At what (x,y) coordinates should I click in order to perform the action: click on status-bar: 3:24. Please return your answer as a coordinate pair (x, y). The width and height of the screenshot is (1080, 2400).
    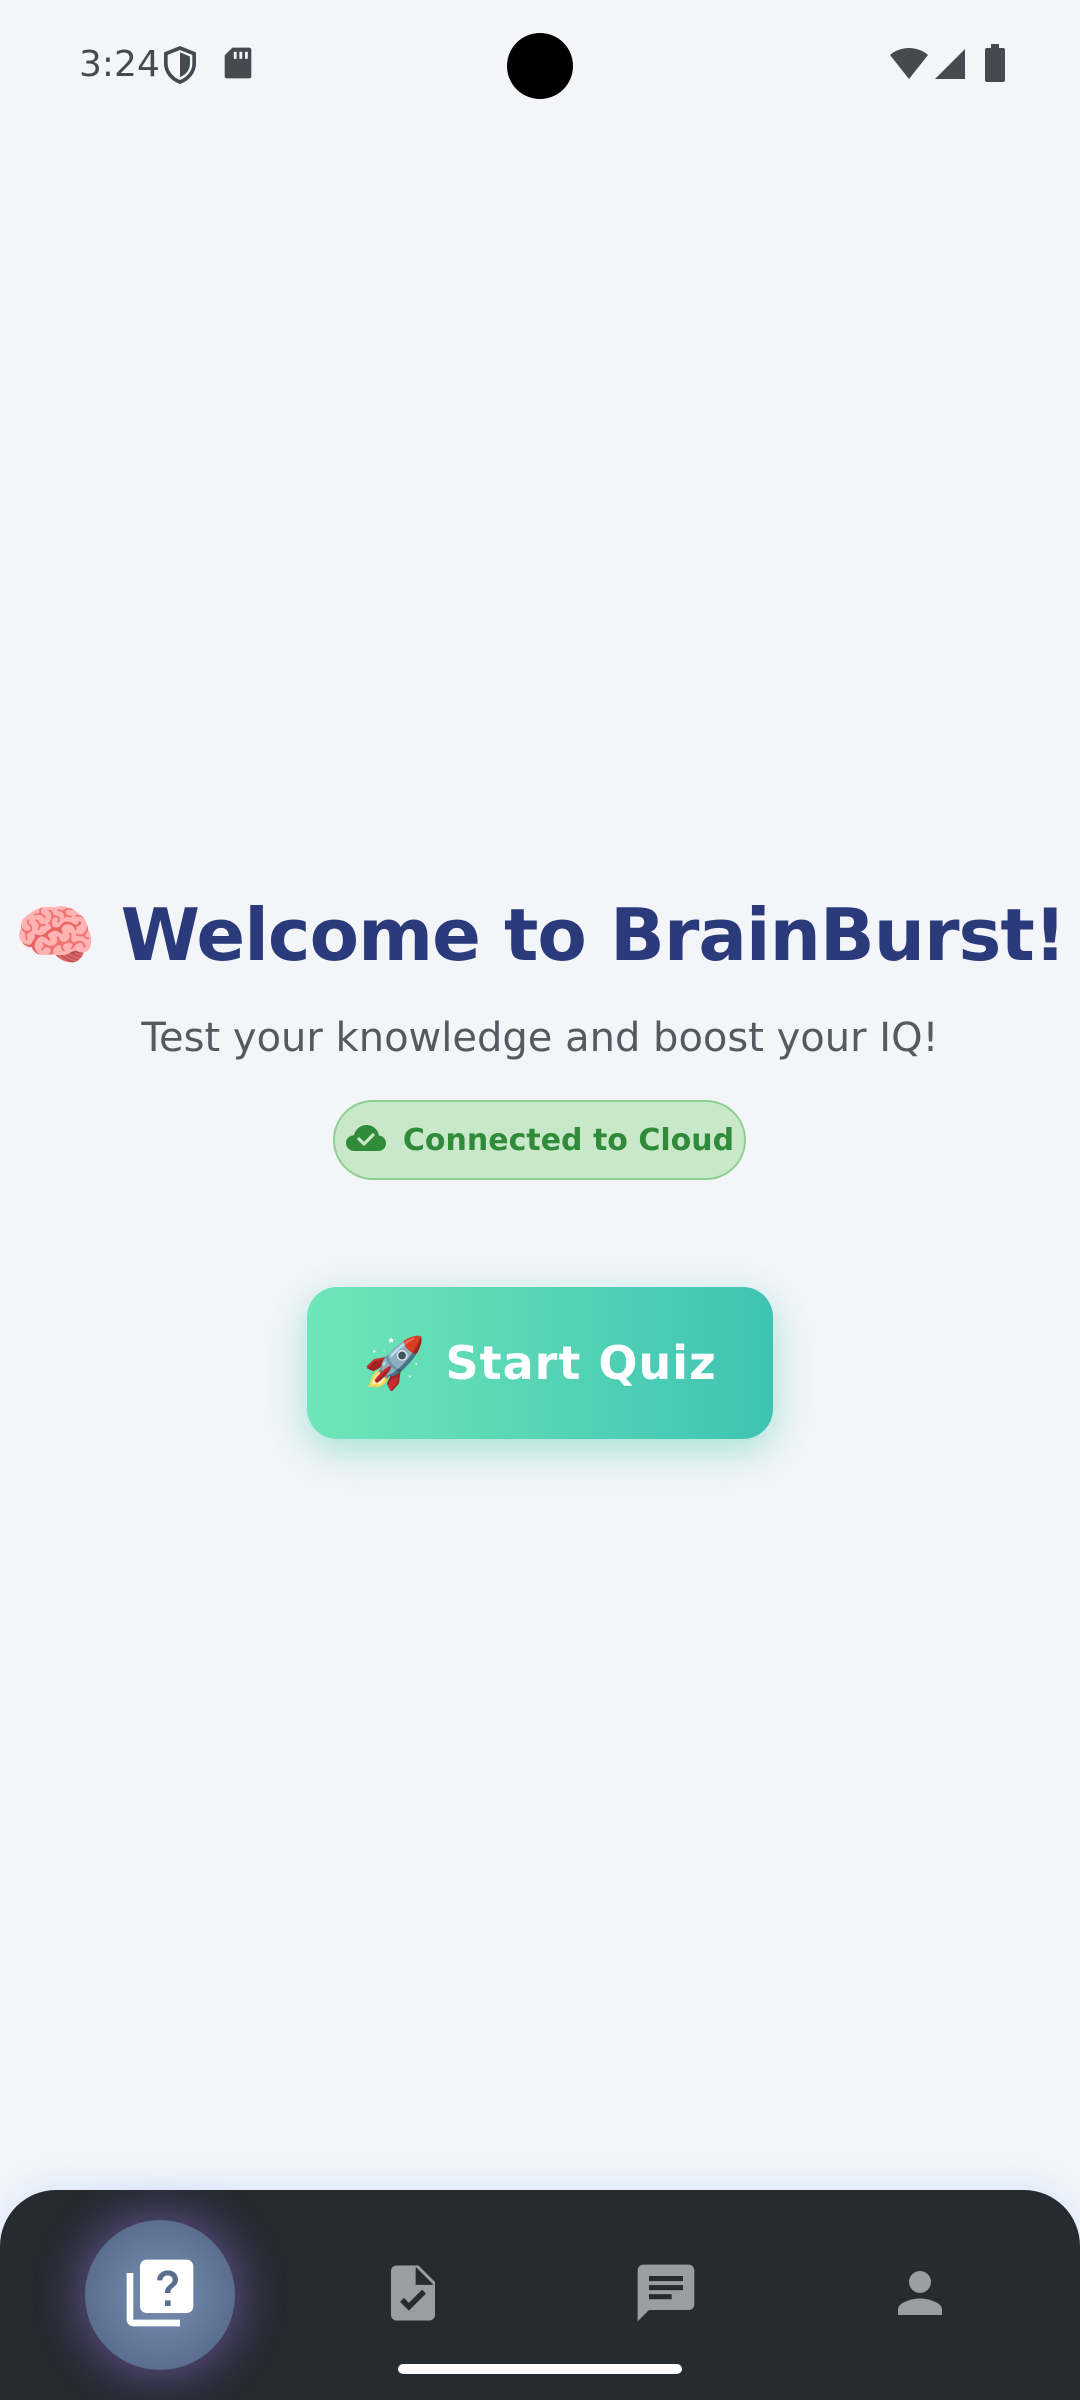
    Looking at the image, I should click on (540, 66).